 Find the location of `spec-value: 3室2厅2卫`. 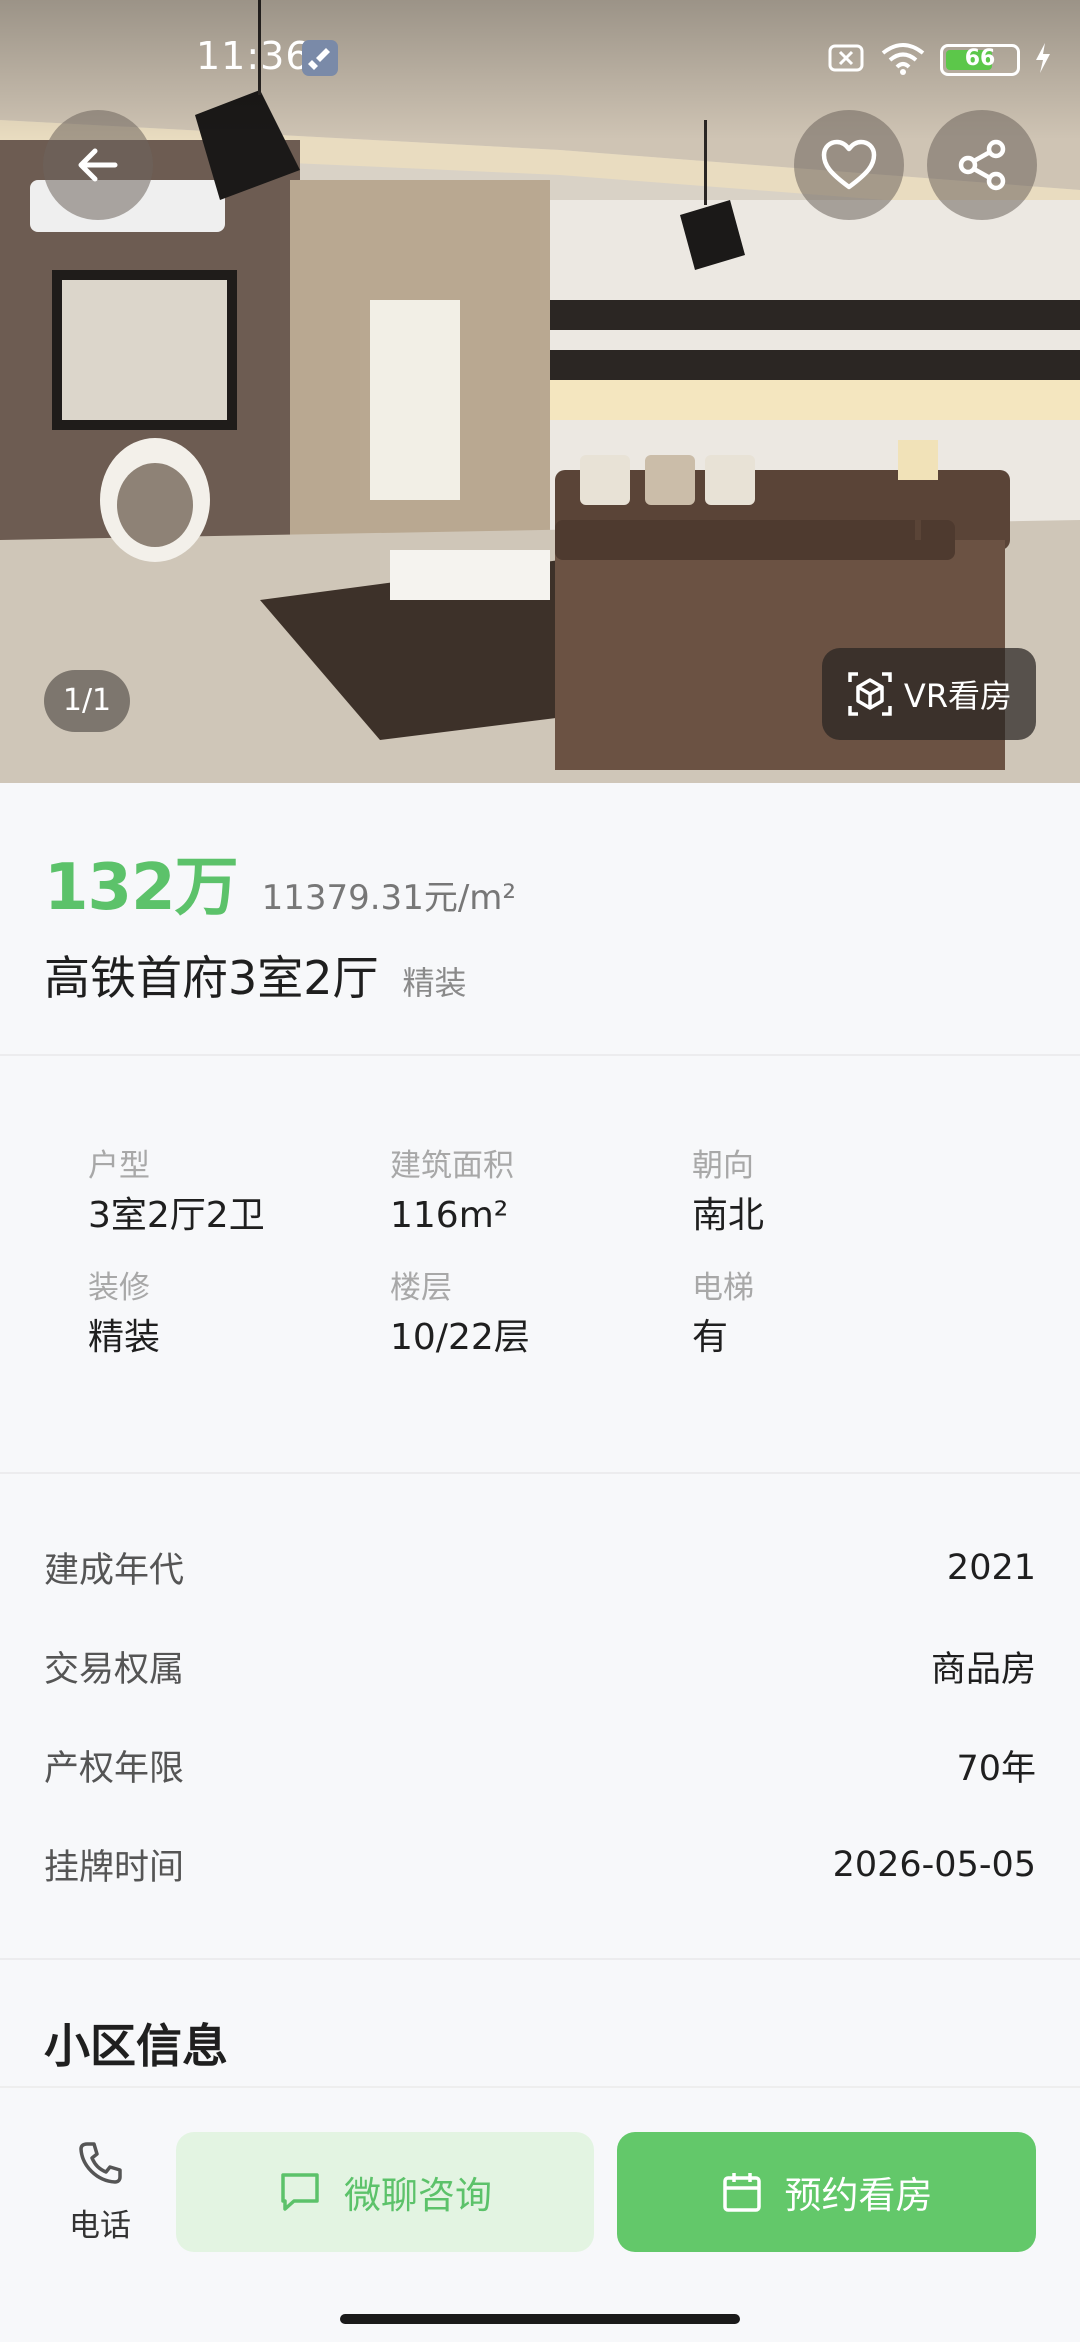

spec-value: 3室2厅2卫 is located at coordinates (176, 1215).